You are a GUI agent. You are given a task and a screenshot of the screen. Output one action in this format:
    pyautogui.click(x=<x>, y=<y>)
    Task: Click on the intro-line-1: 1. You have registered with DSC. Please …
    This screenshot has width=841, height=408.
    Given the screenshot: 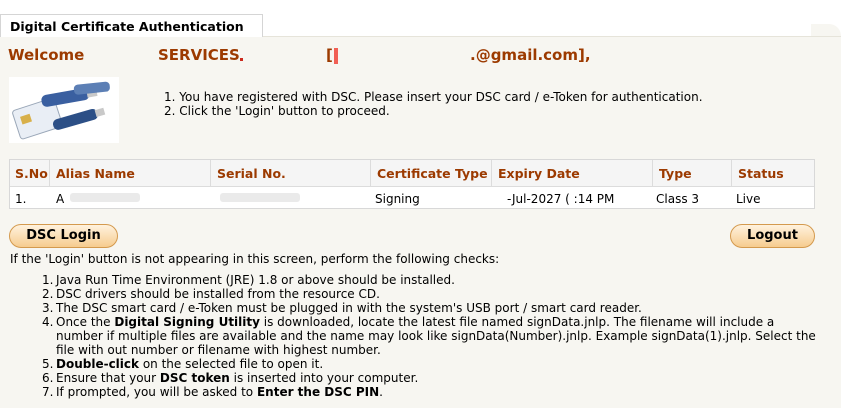 What is the action you would take?
    pyautogui.click(x=433, y=97)
    